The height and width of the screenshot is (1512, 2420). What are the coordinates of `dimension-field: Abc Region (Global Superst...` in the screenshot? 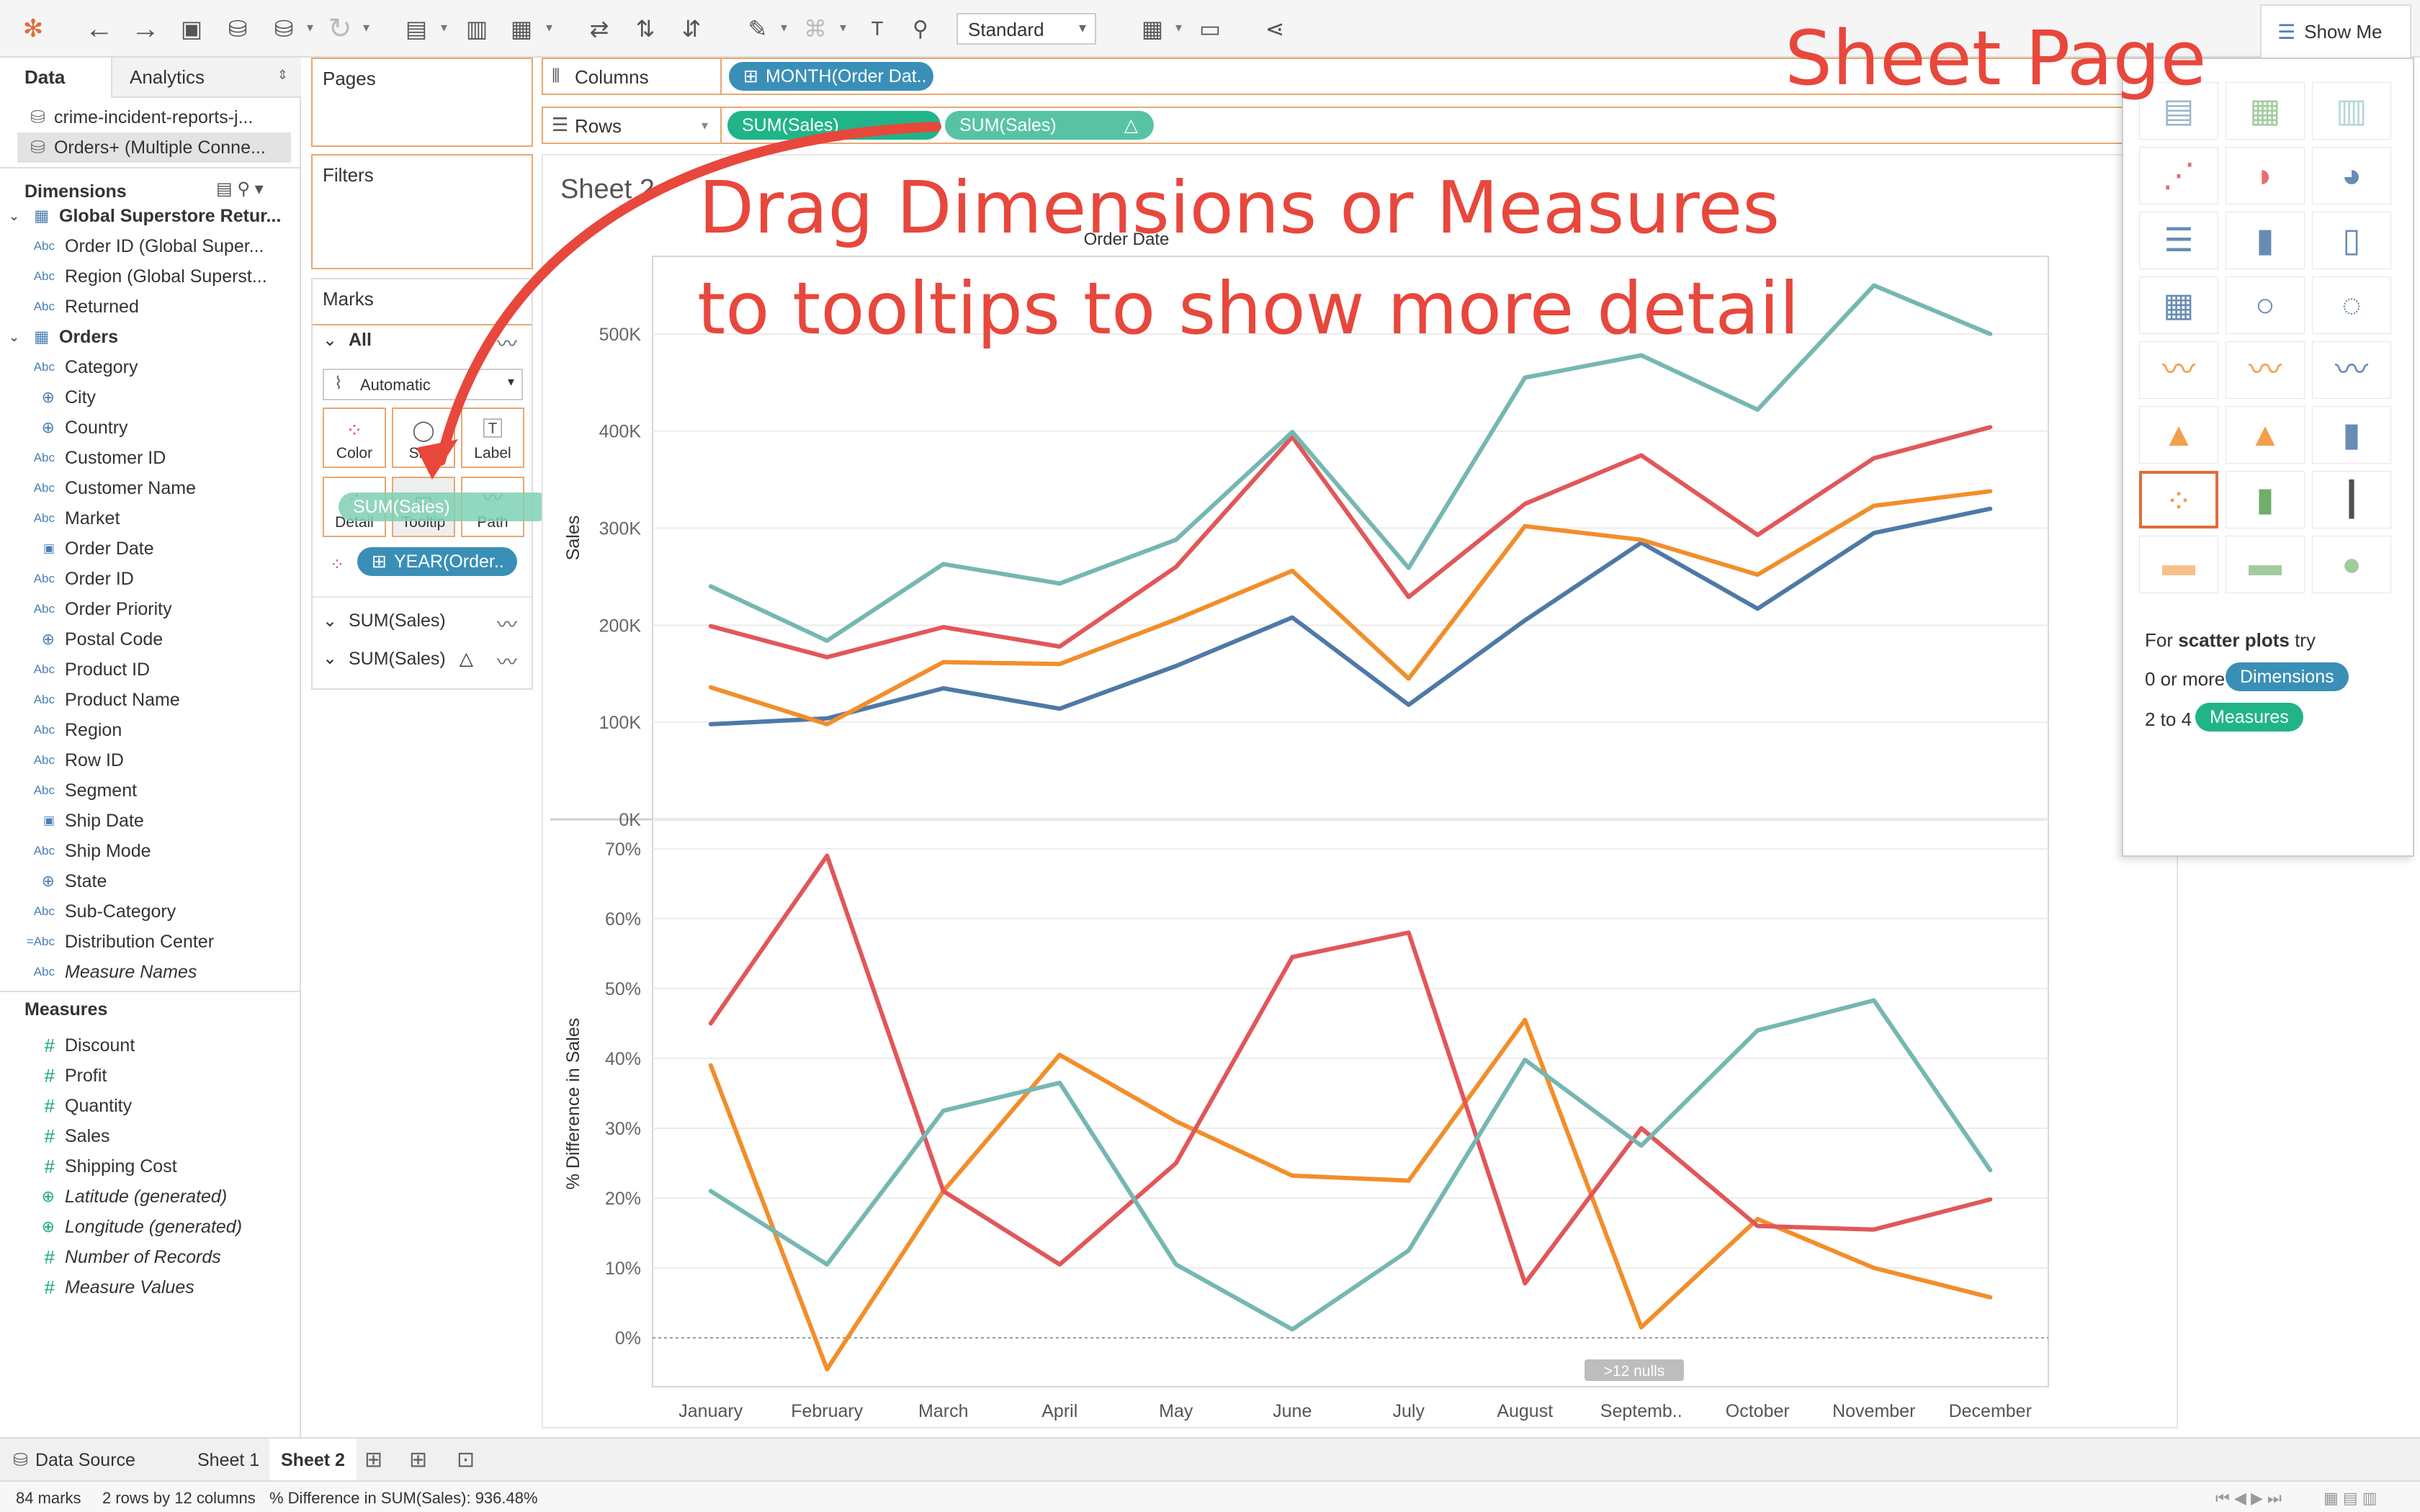 It's located at (150, 276).